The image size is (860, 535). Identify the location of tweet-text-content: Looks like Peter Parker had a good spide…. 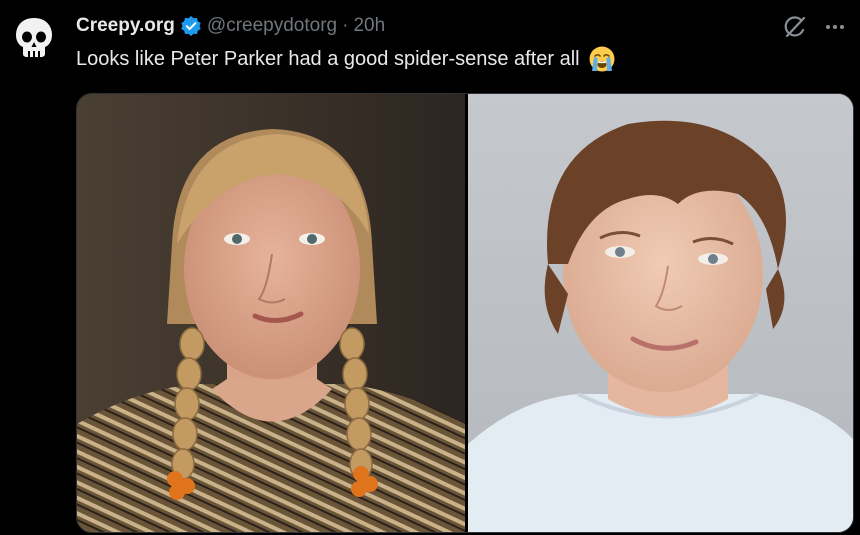
(328, 59).